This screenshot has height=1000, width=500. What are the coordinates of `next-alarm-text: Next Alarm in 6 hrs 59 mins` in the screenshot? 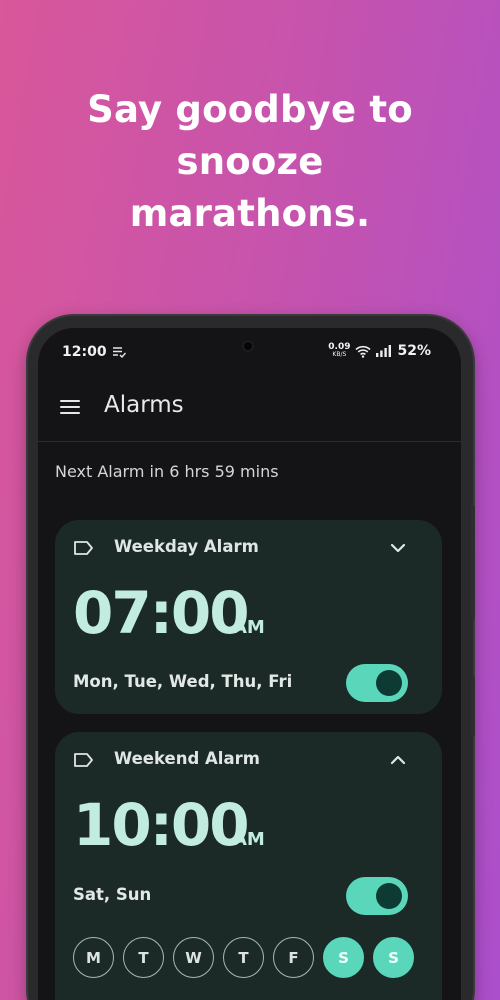 It's located at (167, 471).